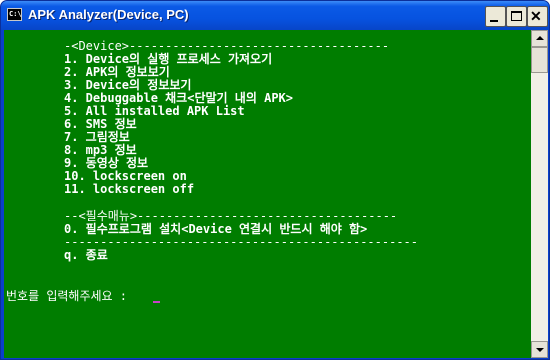 The image size is (550, 360). I want to click on close-icon: ✕, so click(536, 16).